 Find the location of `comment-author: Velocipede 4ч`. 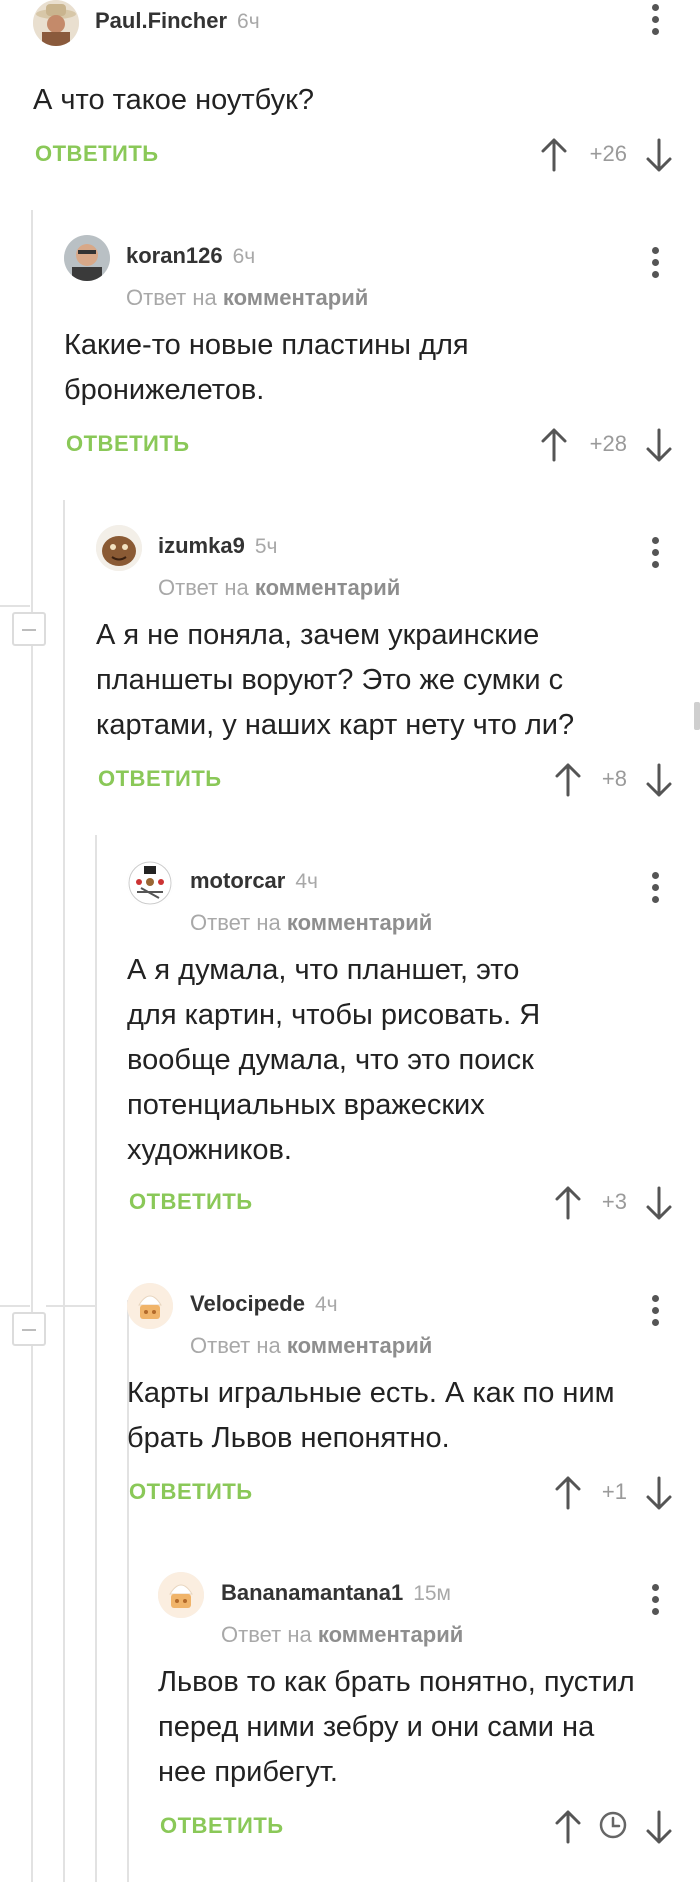

comment-author: Velocipede 4ч is located at coordinates (264, 1304).